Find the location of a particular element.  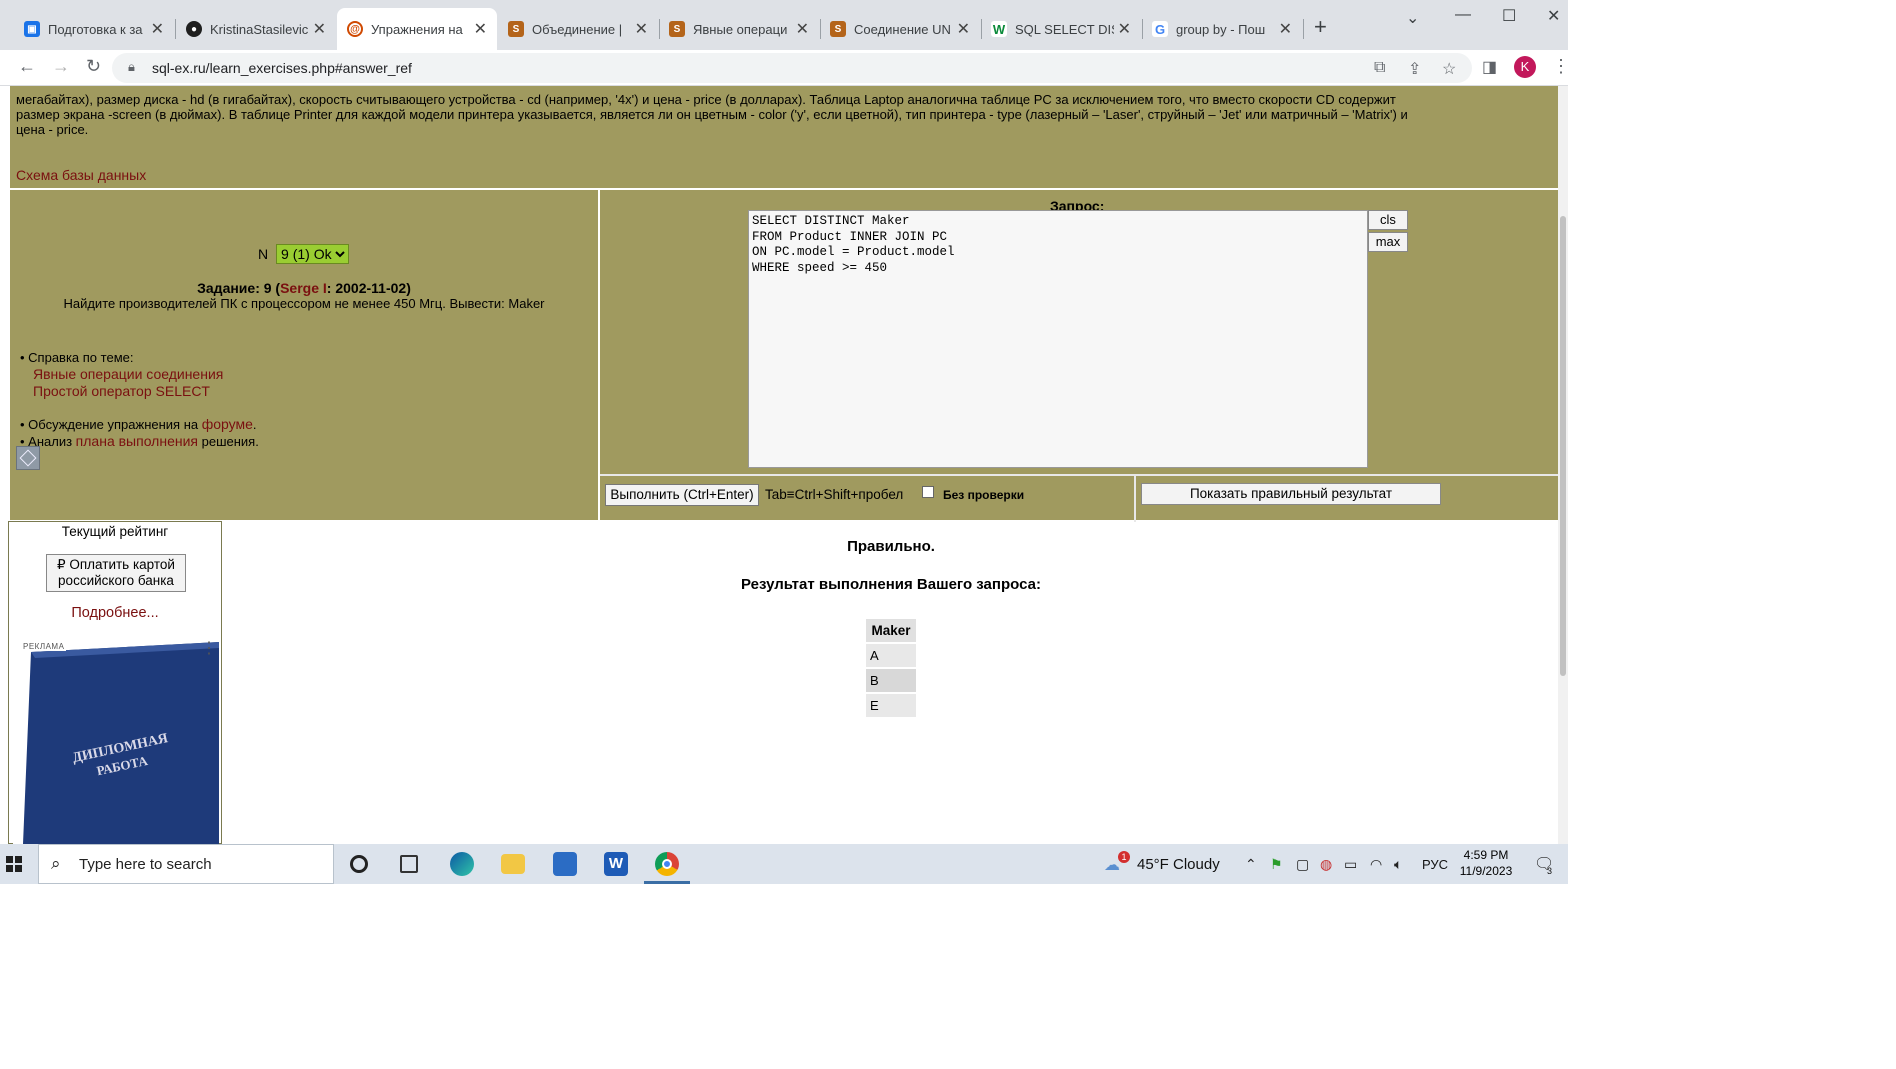

task-author: Serge I is located at coordinates (303, 288).